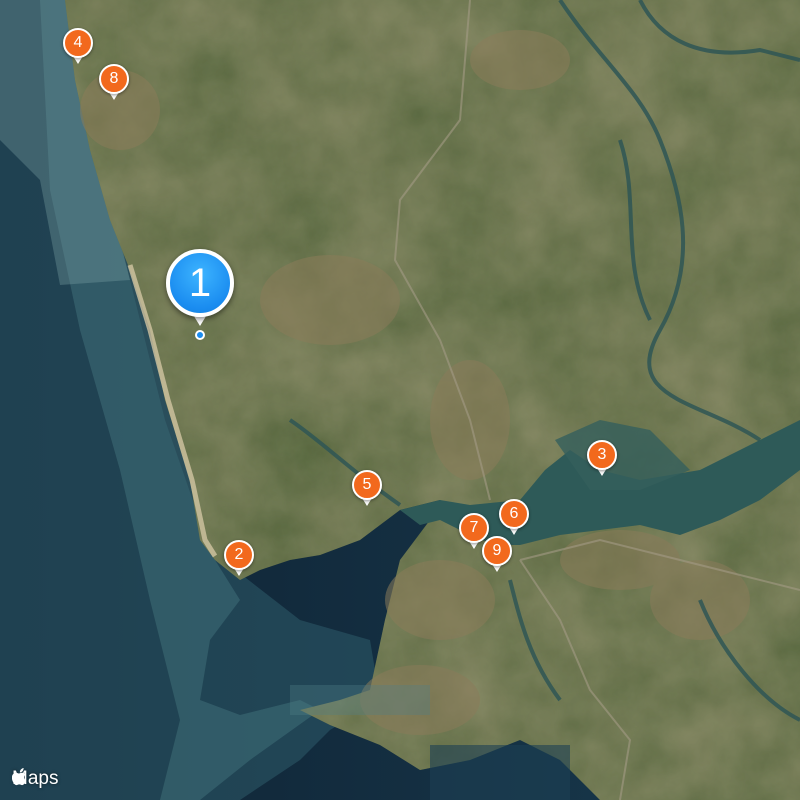 The width and height of the screenshot is (800, 800). I want to click on marker-label: 7, so click(474, 528).